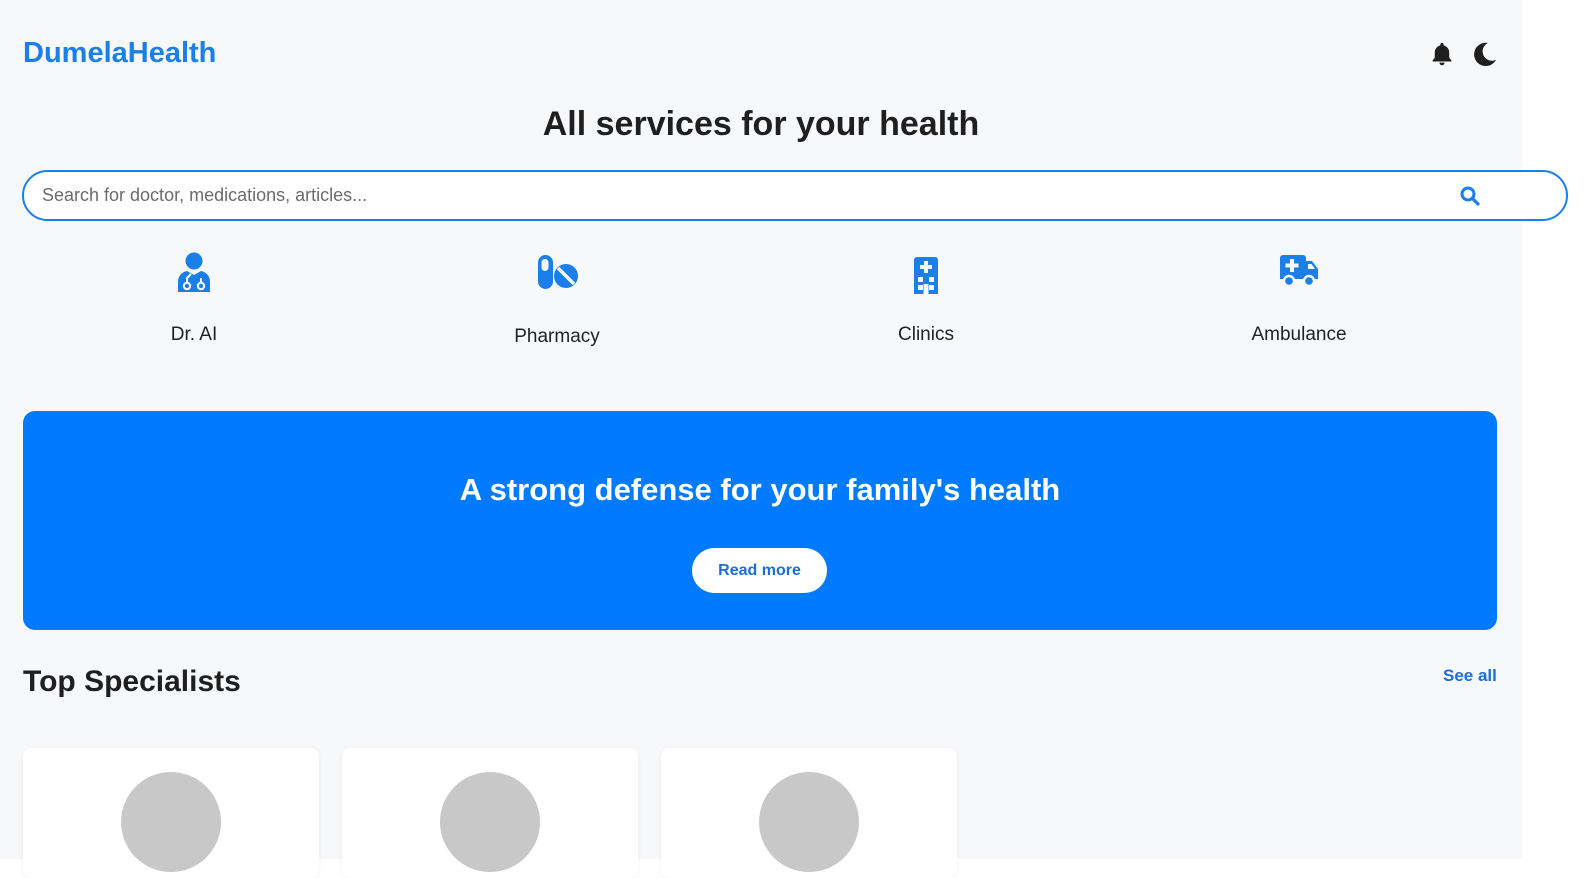 The width and height of the screenshot is (1595, 878). I want to click on service-label: Clinics, so click(926, 334).